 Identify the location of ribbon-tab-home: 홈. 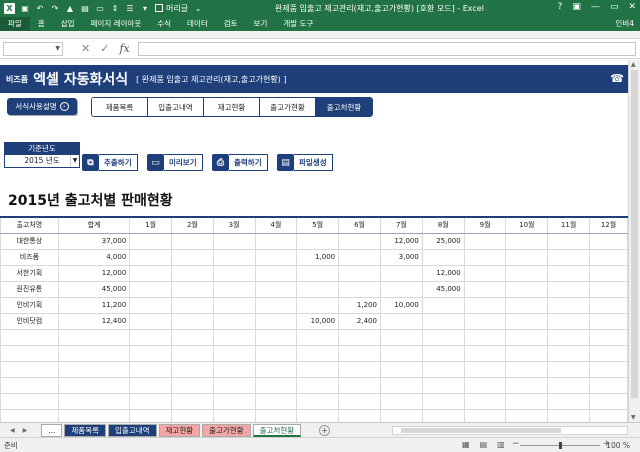
(41, 24).